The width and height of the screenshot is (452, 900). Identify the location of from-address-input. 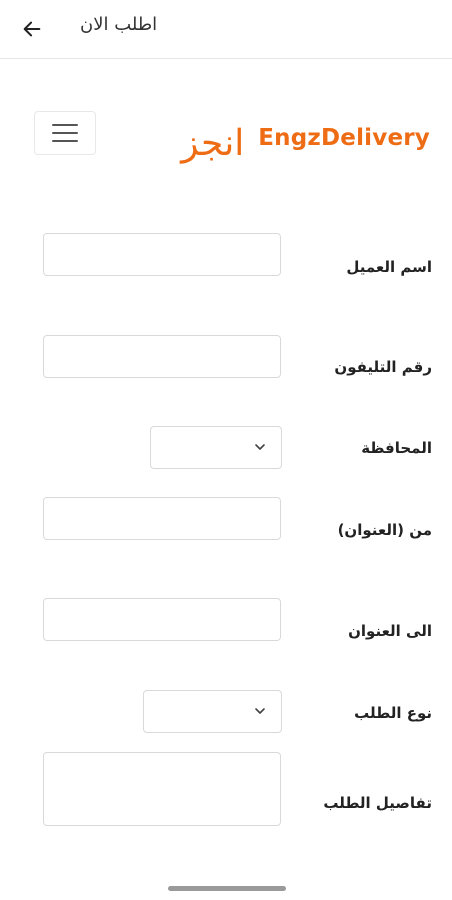
(162, 518).